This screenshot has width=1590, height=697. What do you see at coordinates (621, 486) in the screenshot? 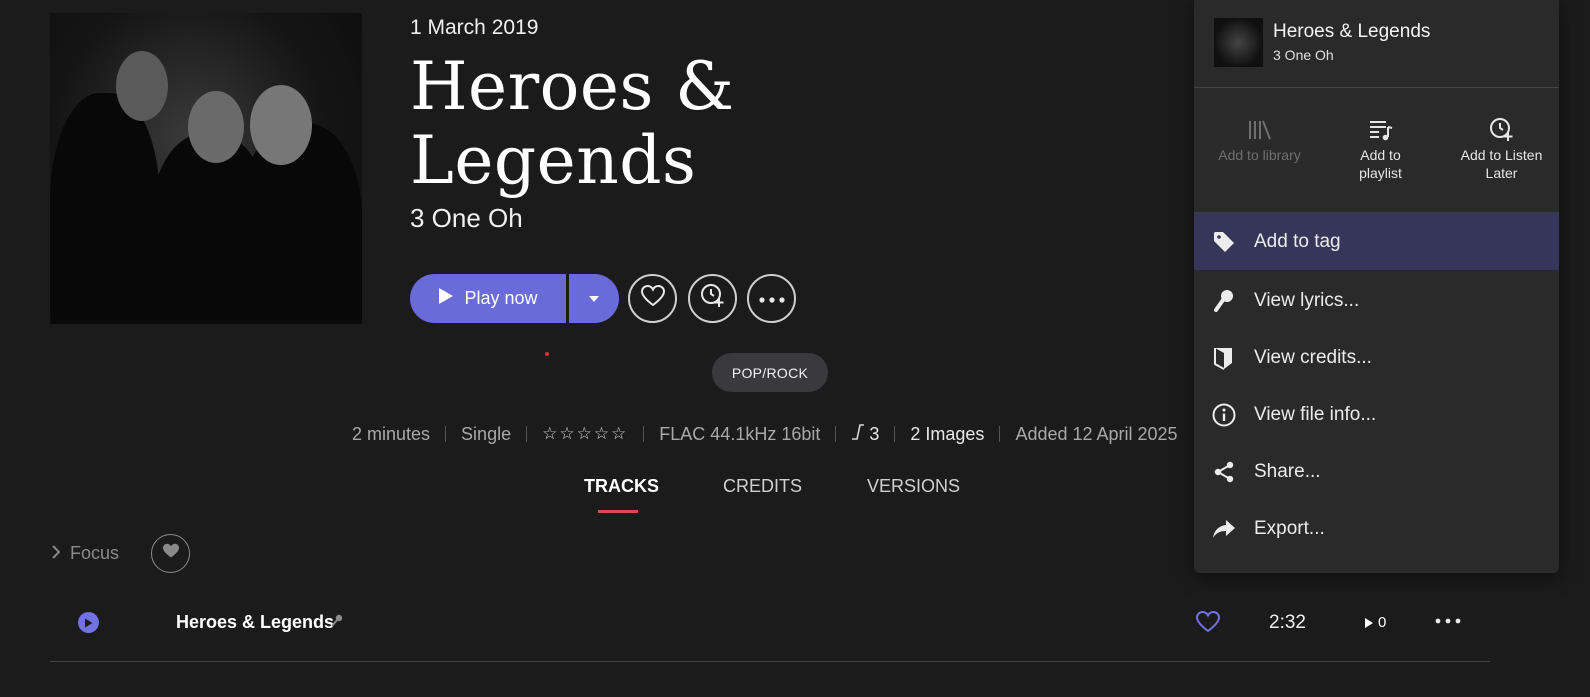
I see `tab-tracks: TRACKS` at bounding box center [621, 486].